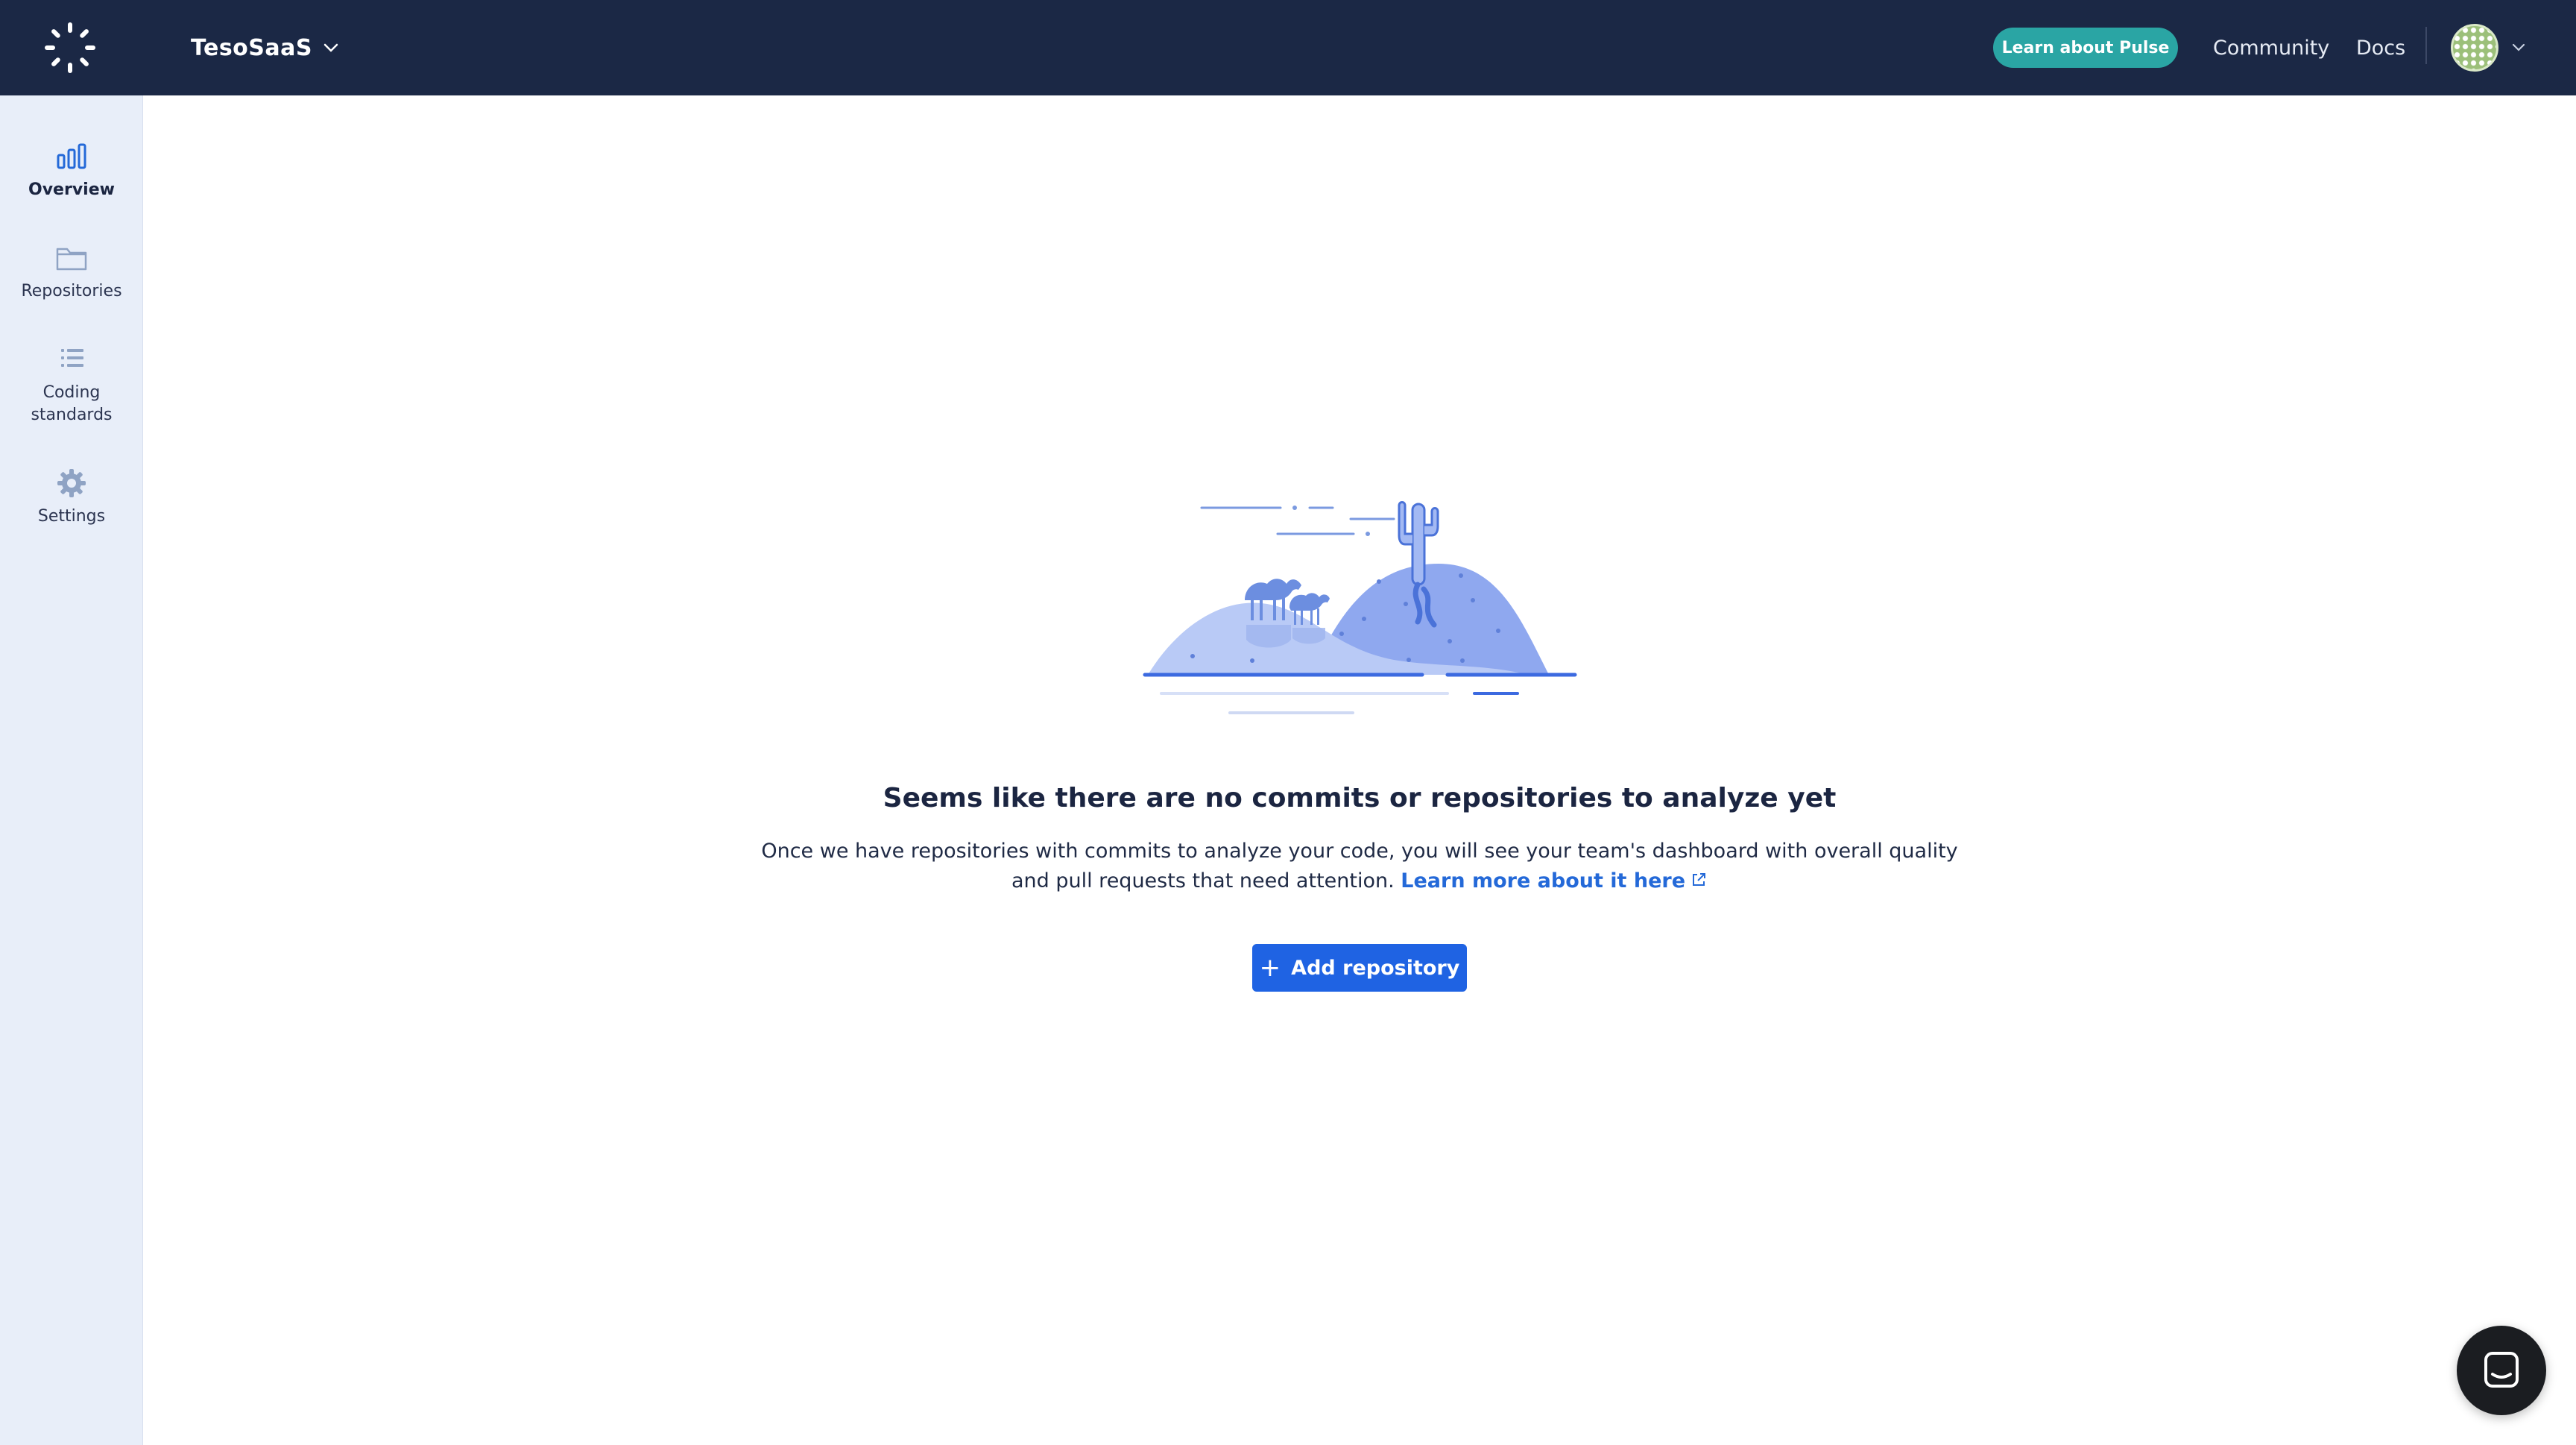 The image size is (2576, 1445). What do you see at coordinates (2086, 48) in the screenshot?
I see `learn-about-pulse-button: Learn about Pulse` at bounding box center [2086, 48].